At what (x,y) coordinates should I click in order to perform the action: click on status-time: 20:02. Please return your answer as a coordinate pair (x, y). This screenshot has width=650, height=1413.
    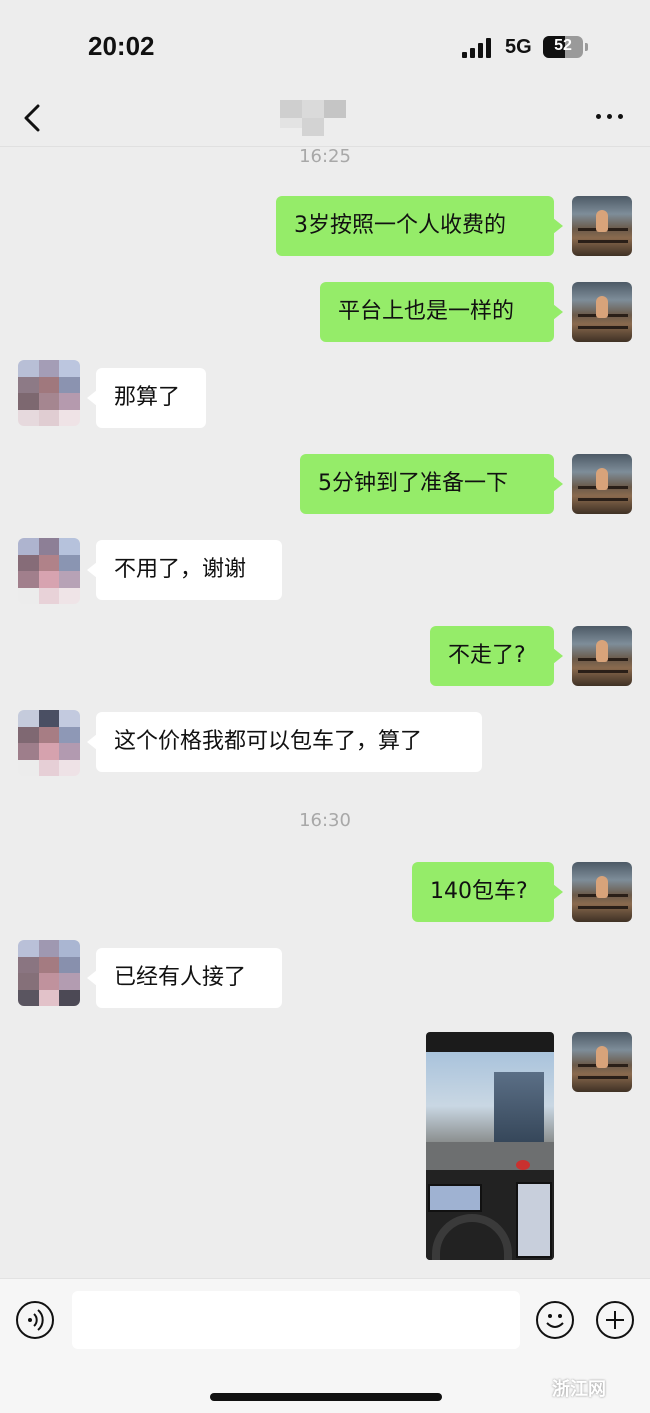
    Looking at the image, I should click on (121, 46).